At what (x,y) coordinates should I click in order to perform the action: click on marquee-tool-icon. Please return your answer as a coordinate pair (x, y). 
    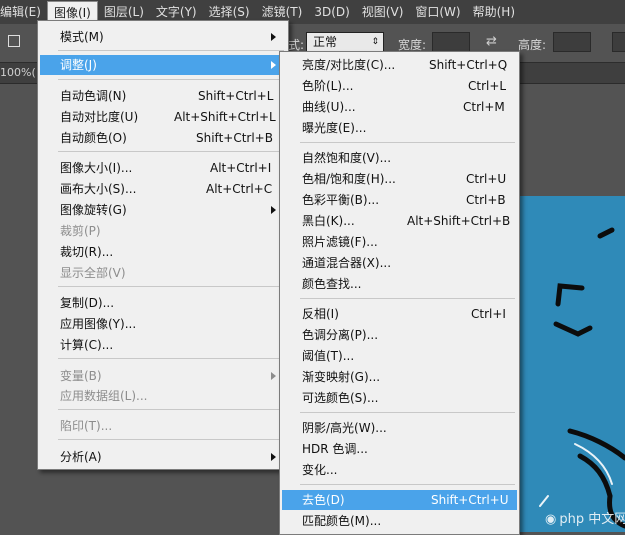
    Looking at the image, I should click on (14, 41).